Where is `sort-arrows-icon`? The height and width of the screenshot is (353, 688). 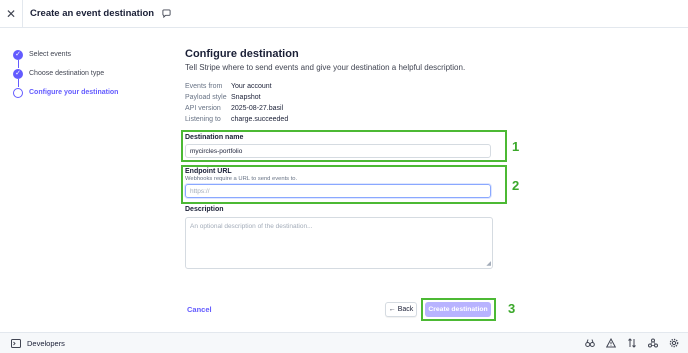
sort-arrows-icon is located at coordinates (632, 343).